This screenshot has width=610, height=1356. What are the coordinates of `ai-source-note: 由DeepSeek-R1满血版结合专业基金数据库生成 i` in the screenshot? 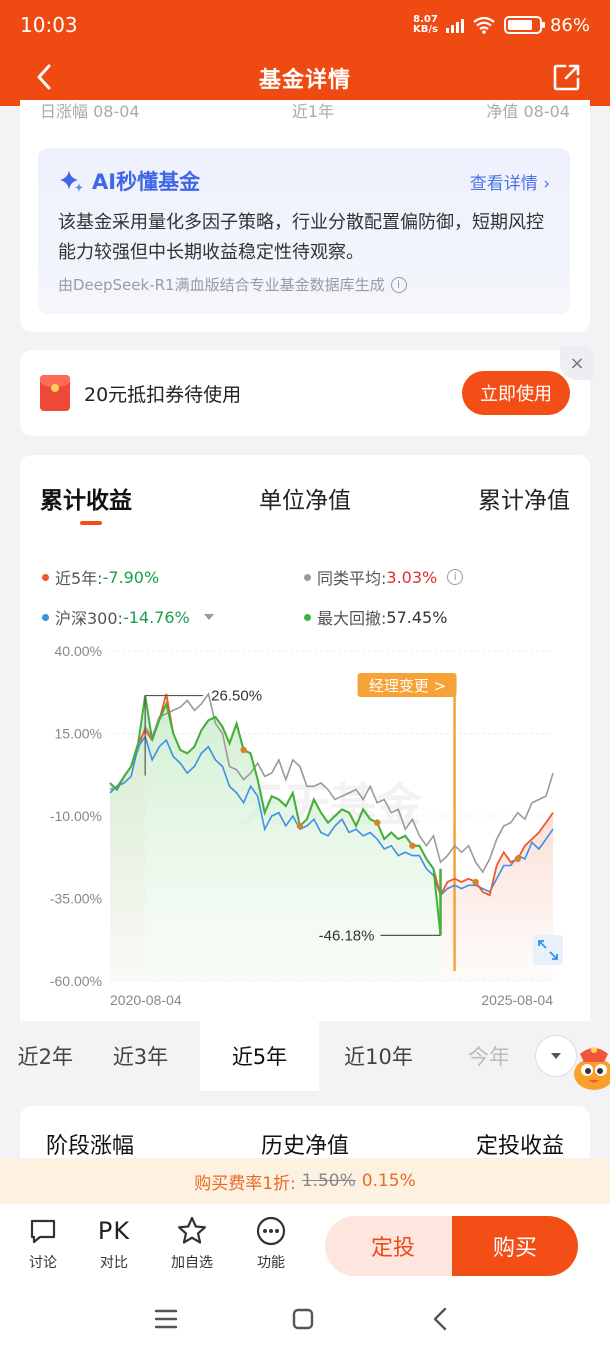 It's located at (304, 284).